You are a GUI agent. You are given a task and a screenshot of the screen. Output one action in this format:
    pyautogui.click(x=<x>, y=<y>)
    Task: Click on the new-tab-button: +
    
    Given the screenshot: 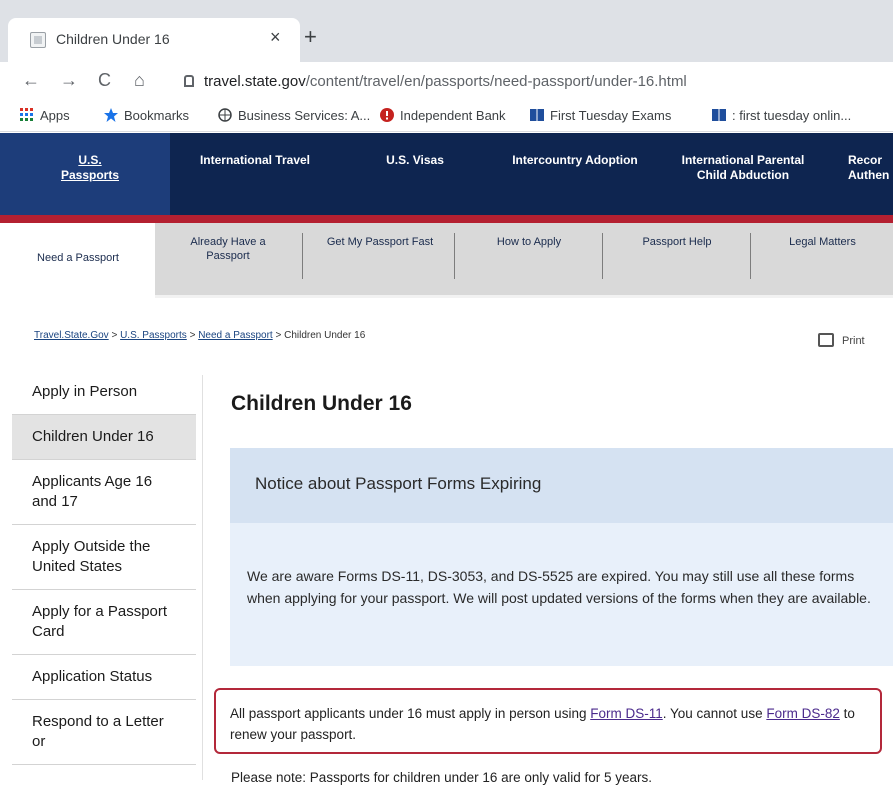 What is the action you would take?
    pyautogui.click(x=310, y=37)
    